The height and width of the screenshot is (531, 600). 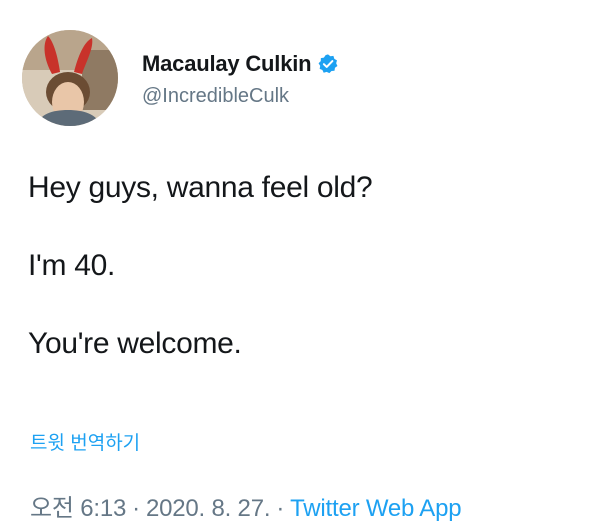 What do you see at coordinates (78, 508) in the screenshot?
I see `tweet-time: 오전 6:13` at bounding box center [78, 508].